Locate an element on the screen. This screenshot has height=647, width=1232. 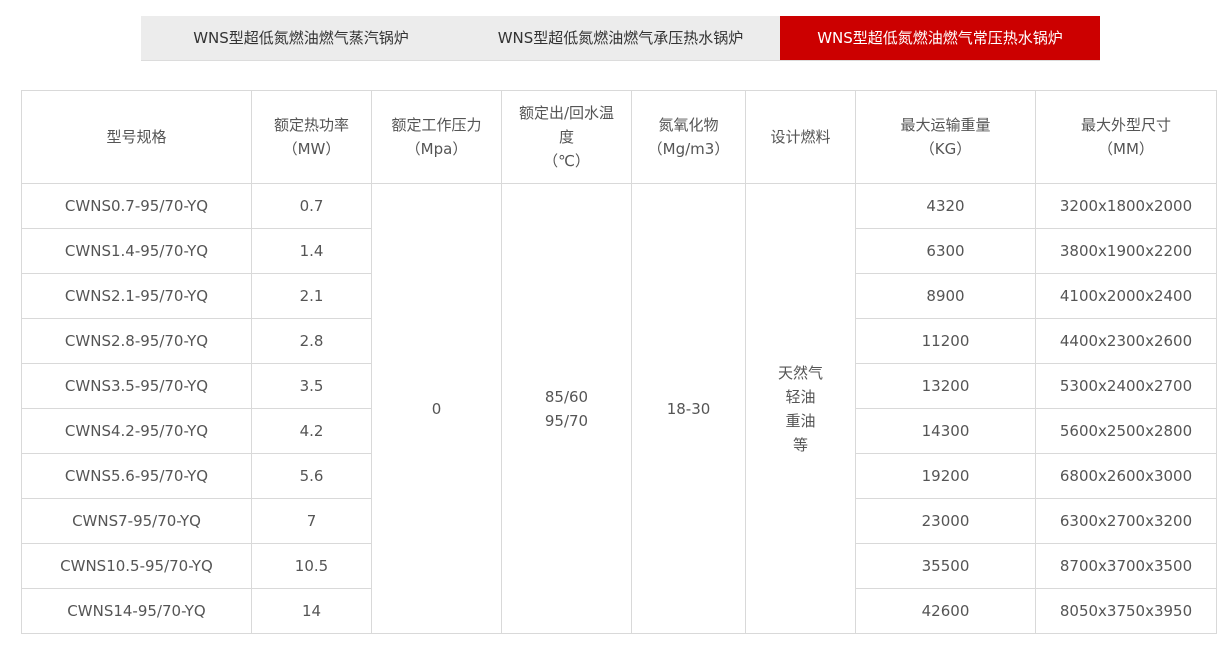
cell-model: CWNS4.2-95/70-YQ is located at coordinates (136, 431).